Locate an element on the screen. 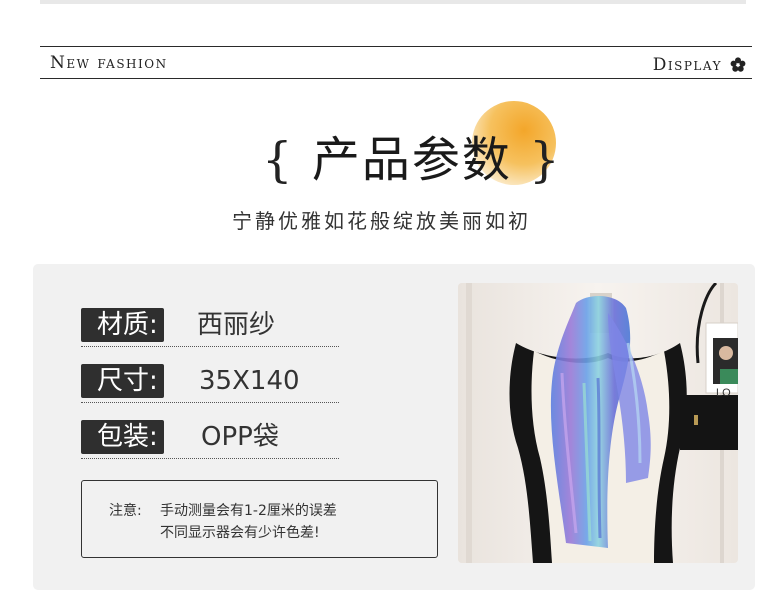 The width and height of the screenshot is (780, 608). note-line-1: 手动测量会有1-2厘米的误差 is located at coordinates (248, 511).